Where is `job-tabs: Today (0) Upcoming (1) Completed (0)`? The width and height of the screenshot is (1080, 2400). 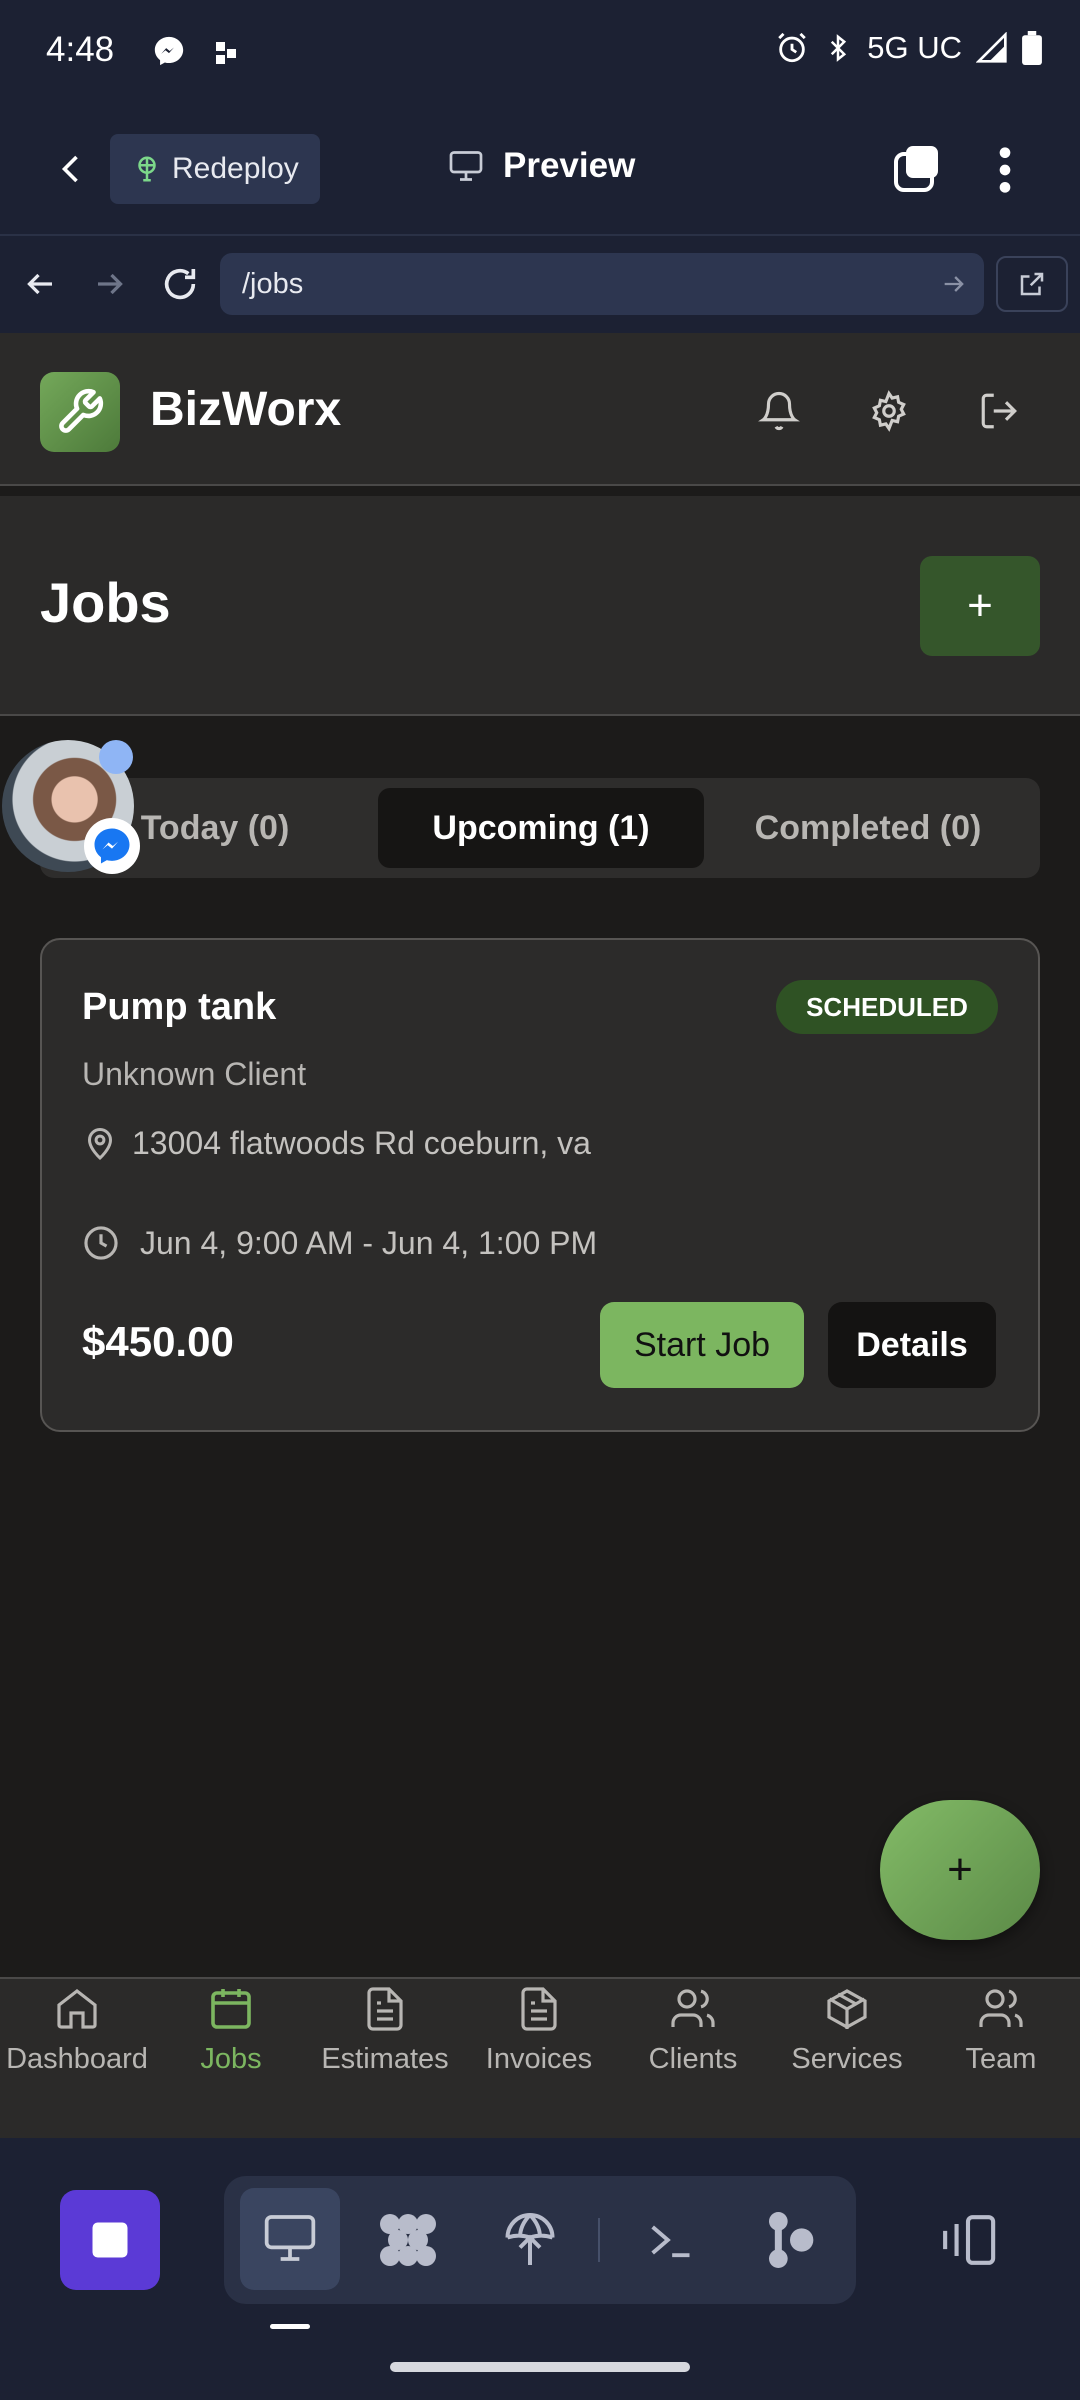
job-tabs: Today (0) Upcoming (1) Completed (0) is located at coordinates (540, 828).